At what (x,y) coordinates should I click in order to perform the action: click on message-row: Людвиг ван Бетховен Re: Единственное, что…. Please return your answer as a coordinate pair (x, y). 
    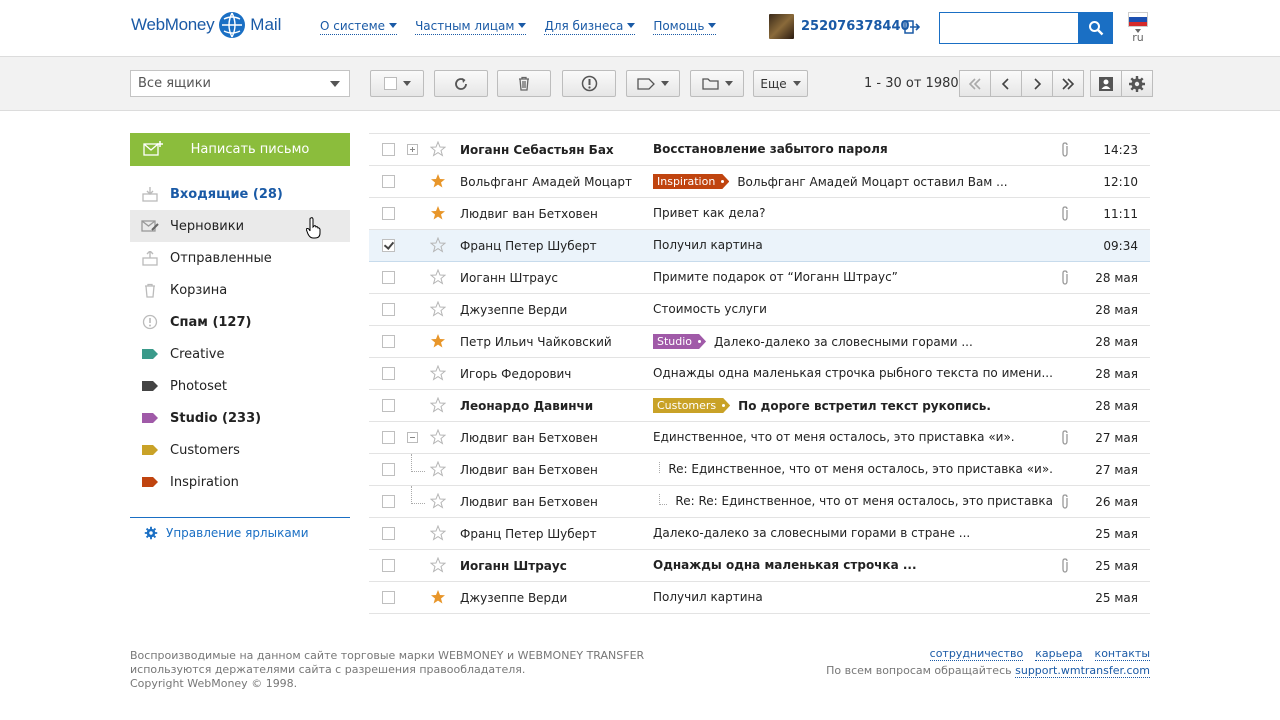
    Looking at the image, I should click on (759, 470).